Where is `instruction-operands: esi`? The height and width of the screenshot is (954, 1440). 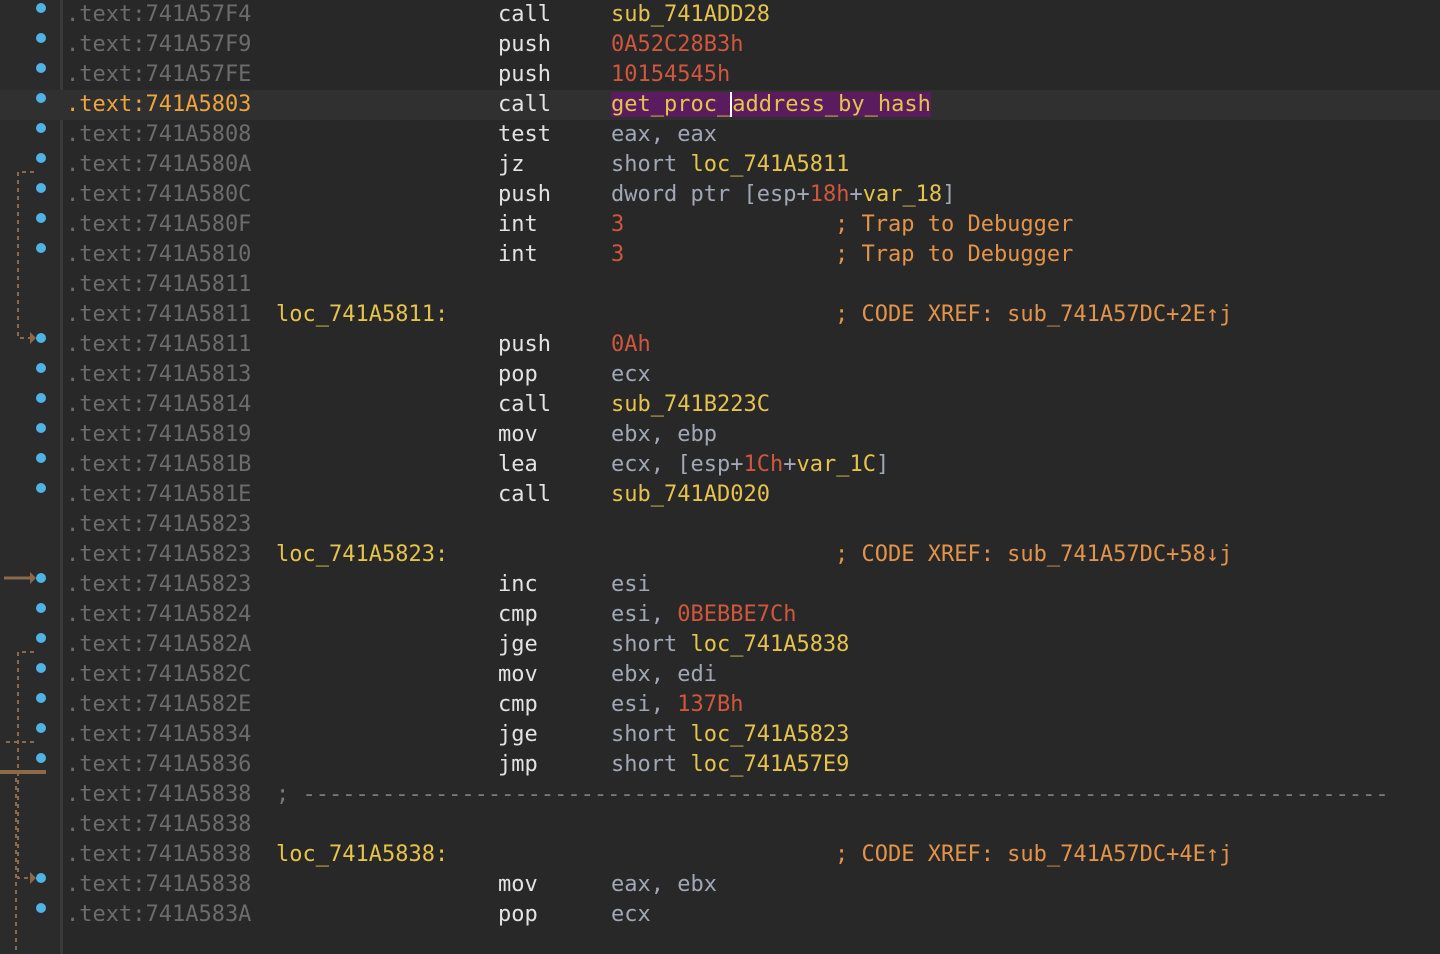 instruction-operands: esi is located at coordinates (631, 585).